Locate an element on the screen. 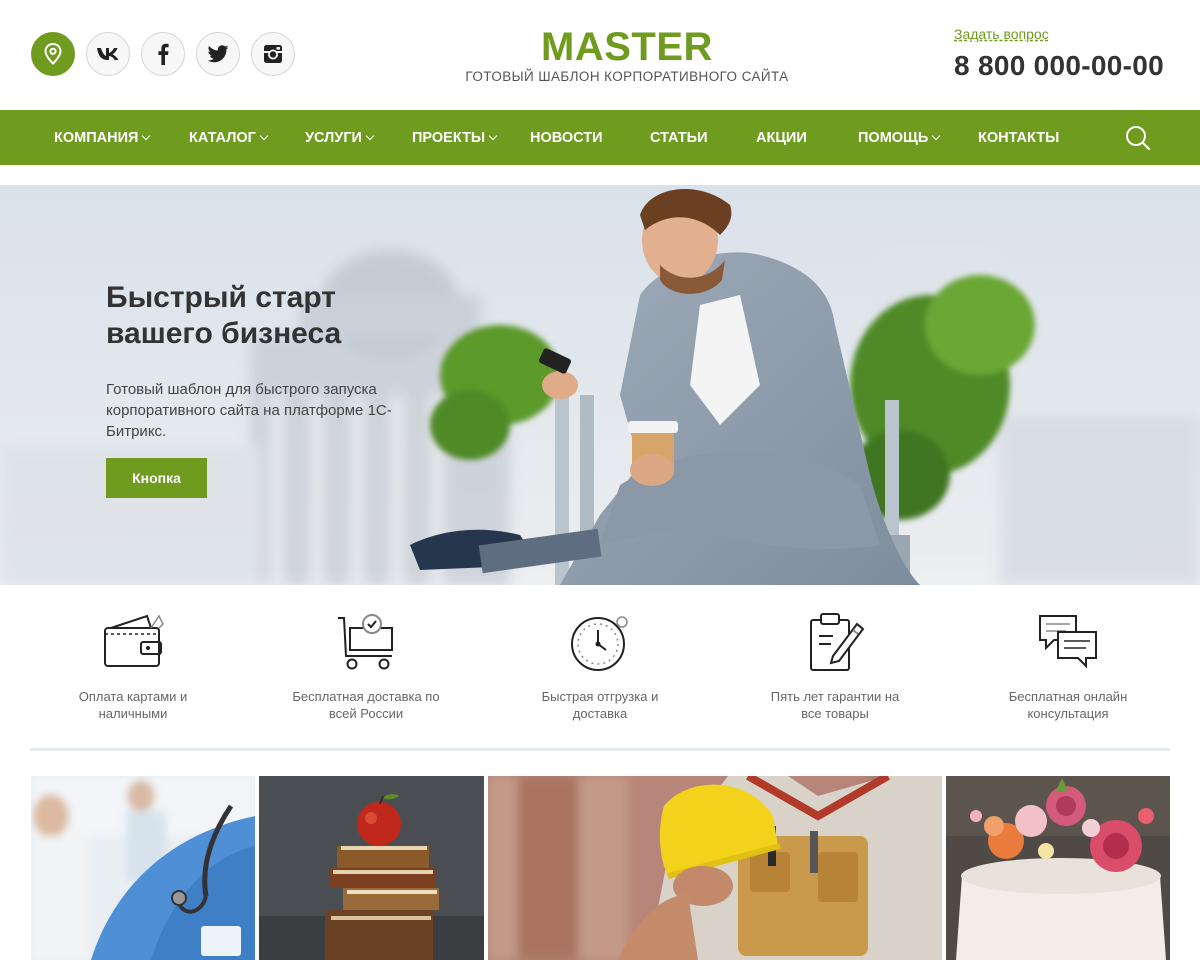  tile-cake is located at coordinates (1058, 868).